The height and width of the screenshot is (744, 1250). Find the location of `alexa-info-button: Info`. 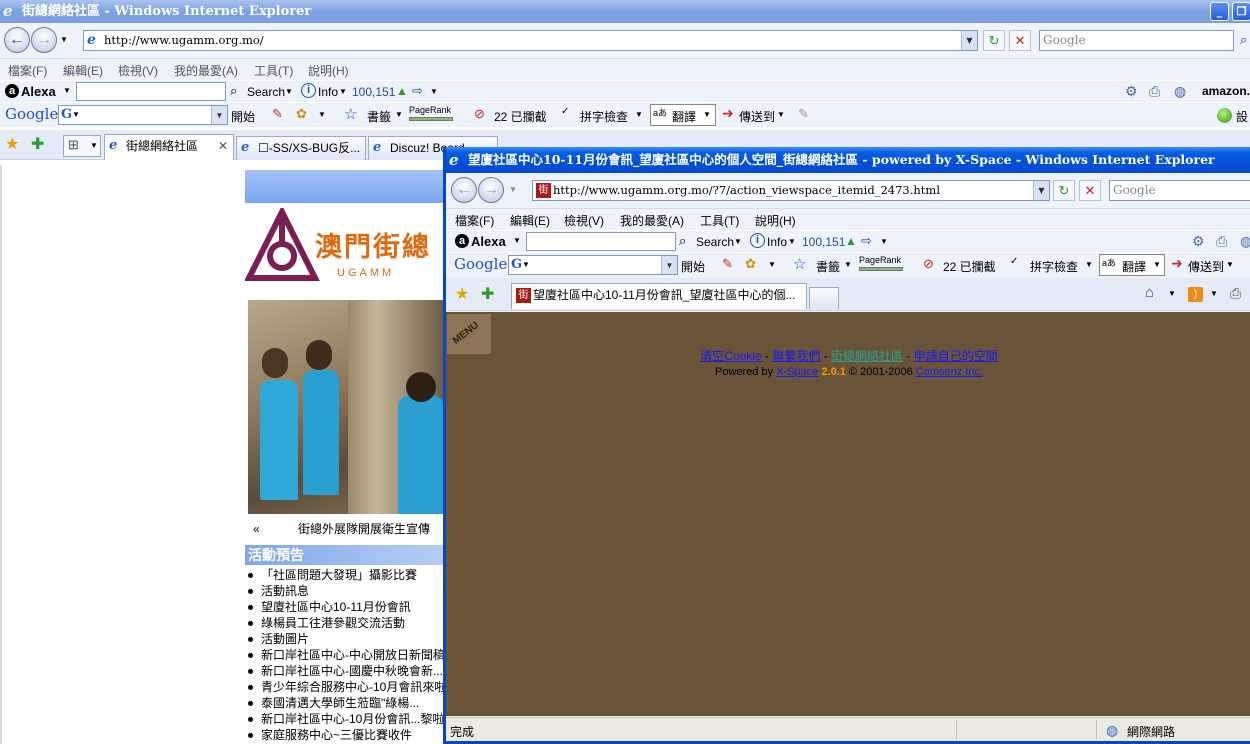

alexa-info-button: Info is located at coordinates (328, 92).